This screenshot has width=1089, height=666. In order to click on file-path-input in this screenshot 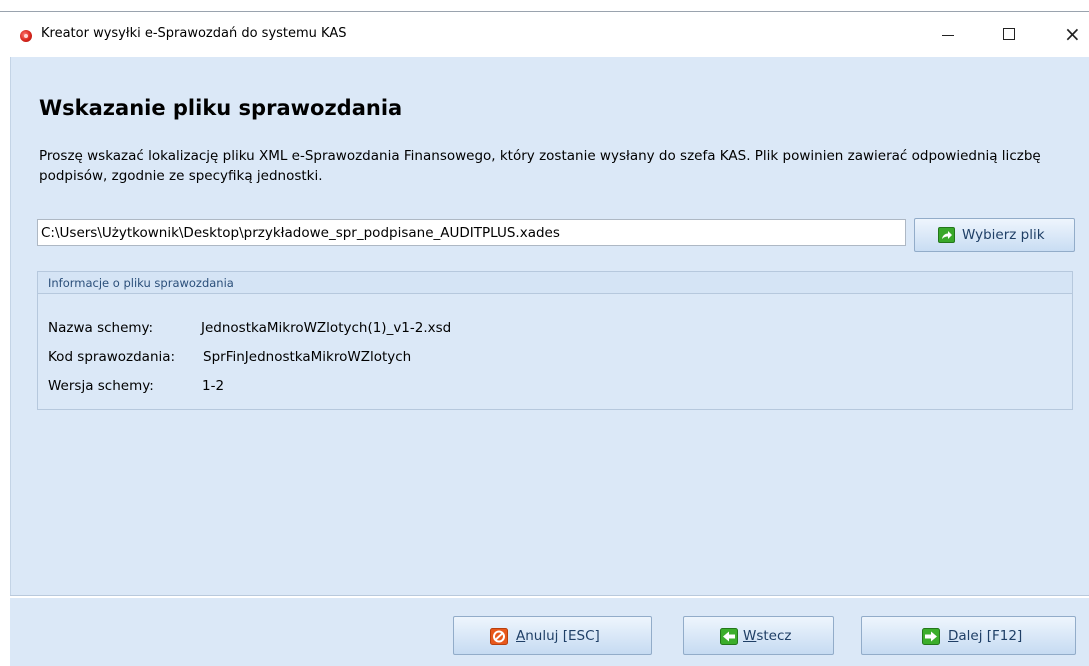, I will do `click(471, 232)`.